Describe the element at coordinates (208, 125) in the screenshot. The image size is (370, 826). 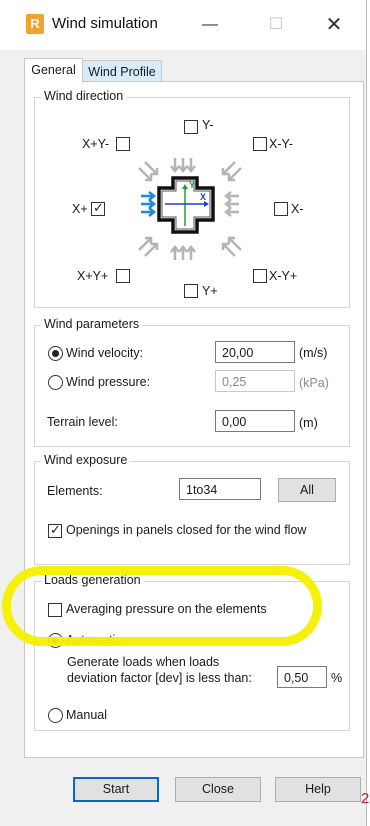
I see `direction-y-minus-label: Y-` at that location.